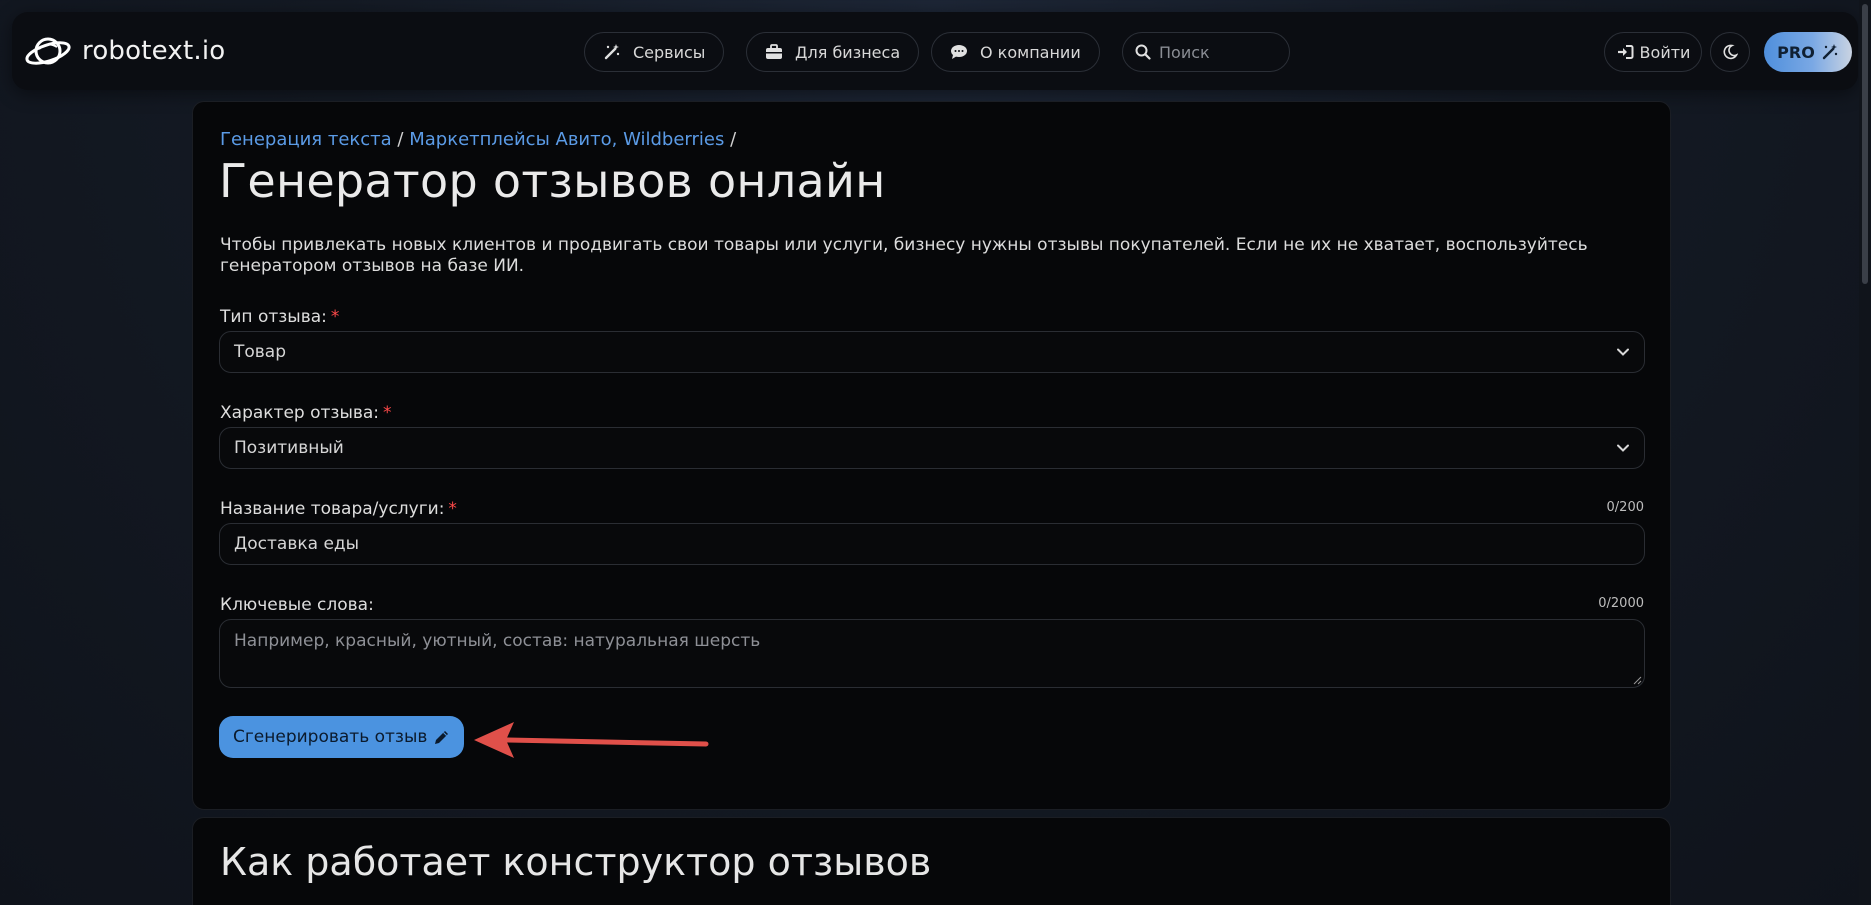  What do you see at coordinates (289, 448) in the screenshot?
I see `review-tone-value: Позитивный` at bounding box center [289, 448].